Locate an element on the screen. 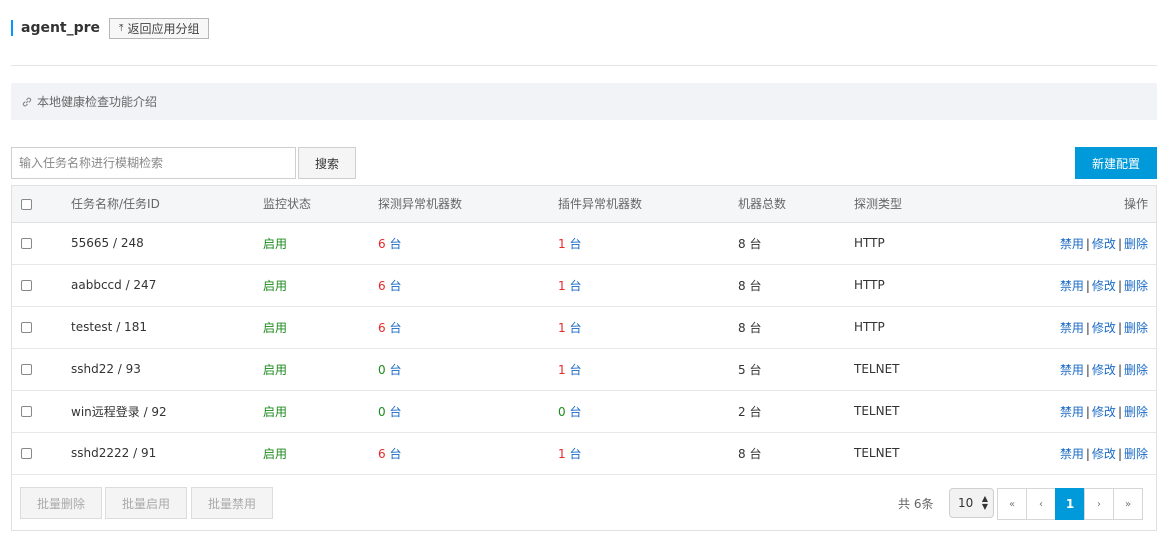  new-config-button: 新建配置 is located at coordinates (1116, 163).